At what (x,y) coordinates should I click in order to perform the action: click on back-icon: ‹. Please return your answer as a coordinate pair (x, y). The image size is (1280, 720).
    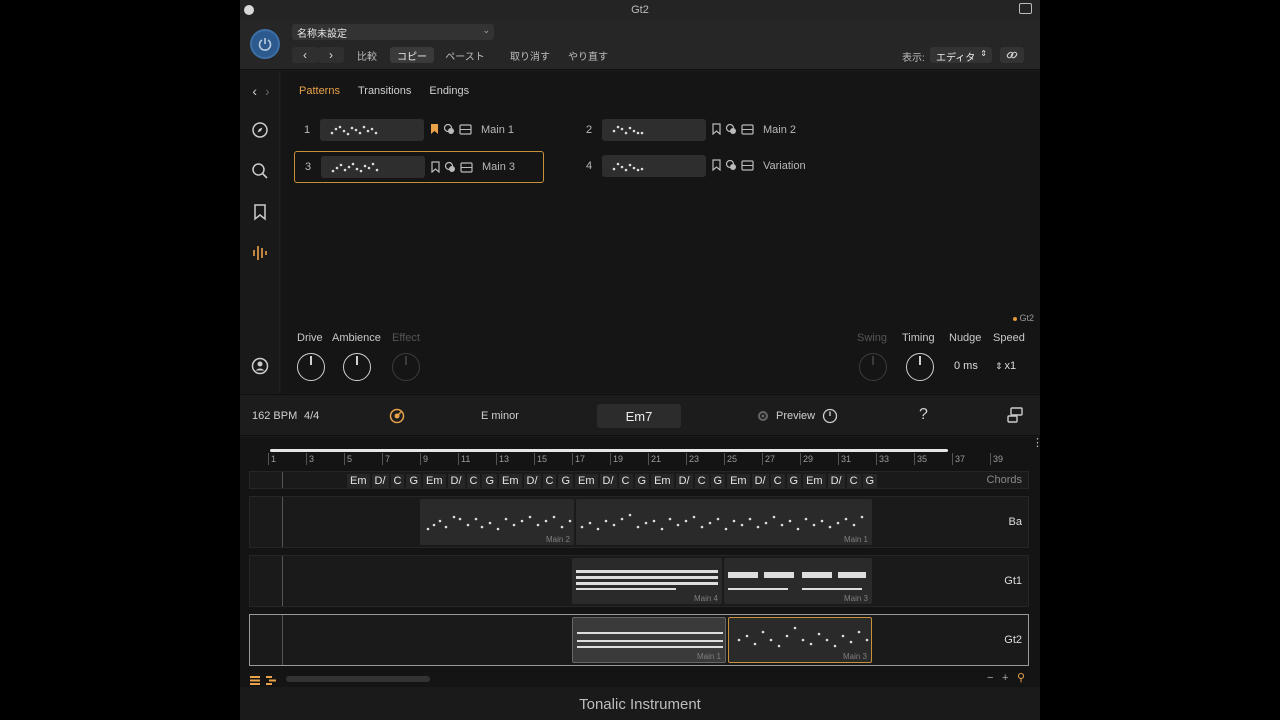
    Looking at the image, I should click on (254, 91).